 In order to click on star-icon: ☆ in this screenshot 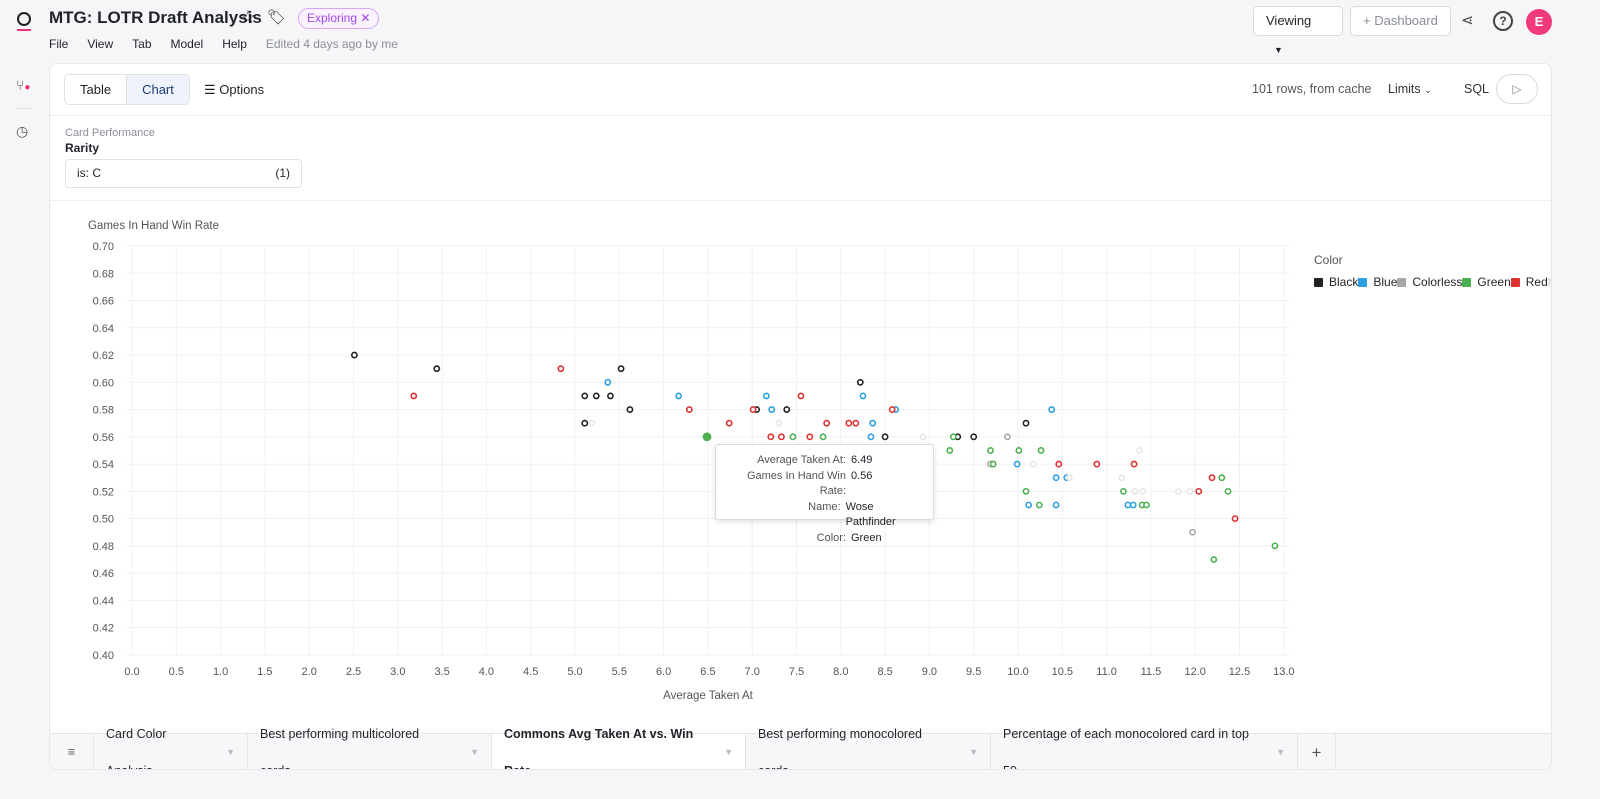, I will do `click(248, 17)`.